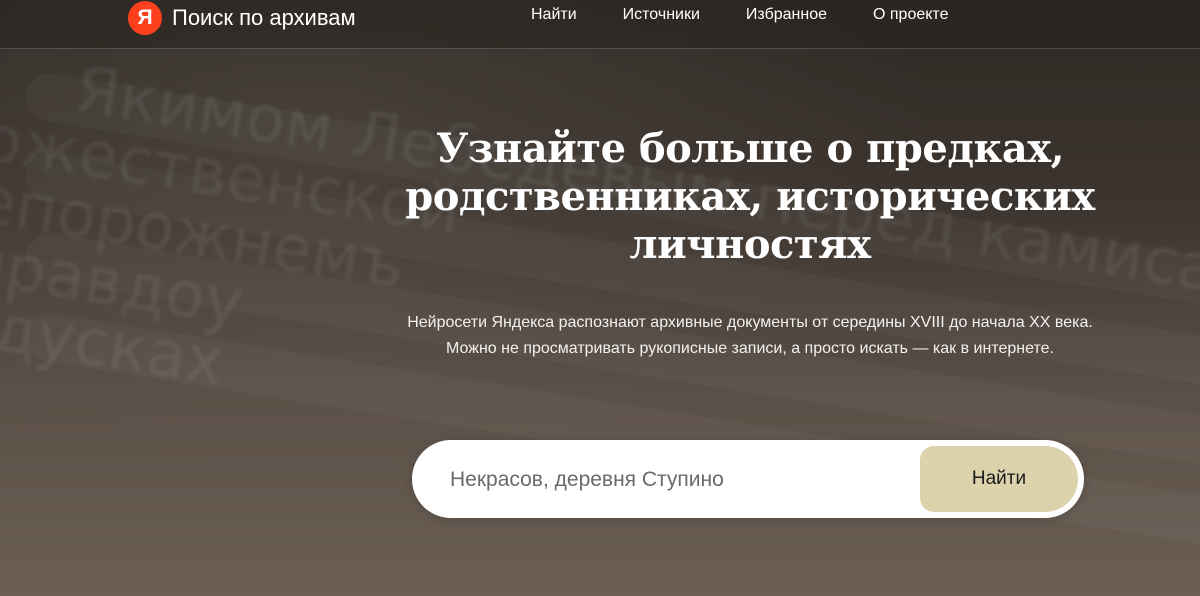  I want to click on hero-title-line: личностях, so click(750, 244).